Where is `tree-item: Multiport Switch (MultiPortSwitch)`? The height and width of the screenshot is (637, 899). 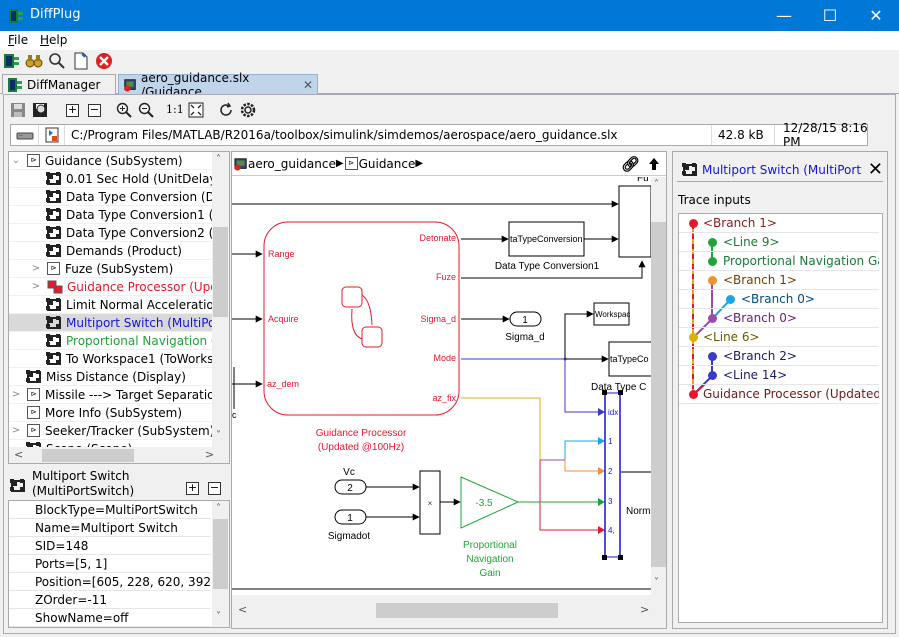 tree-item: Multiport Switch (MultiPortSwitch) is located at coordinates (111, 323).